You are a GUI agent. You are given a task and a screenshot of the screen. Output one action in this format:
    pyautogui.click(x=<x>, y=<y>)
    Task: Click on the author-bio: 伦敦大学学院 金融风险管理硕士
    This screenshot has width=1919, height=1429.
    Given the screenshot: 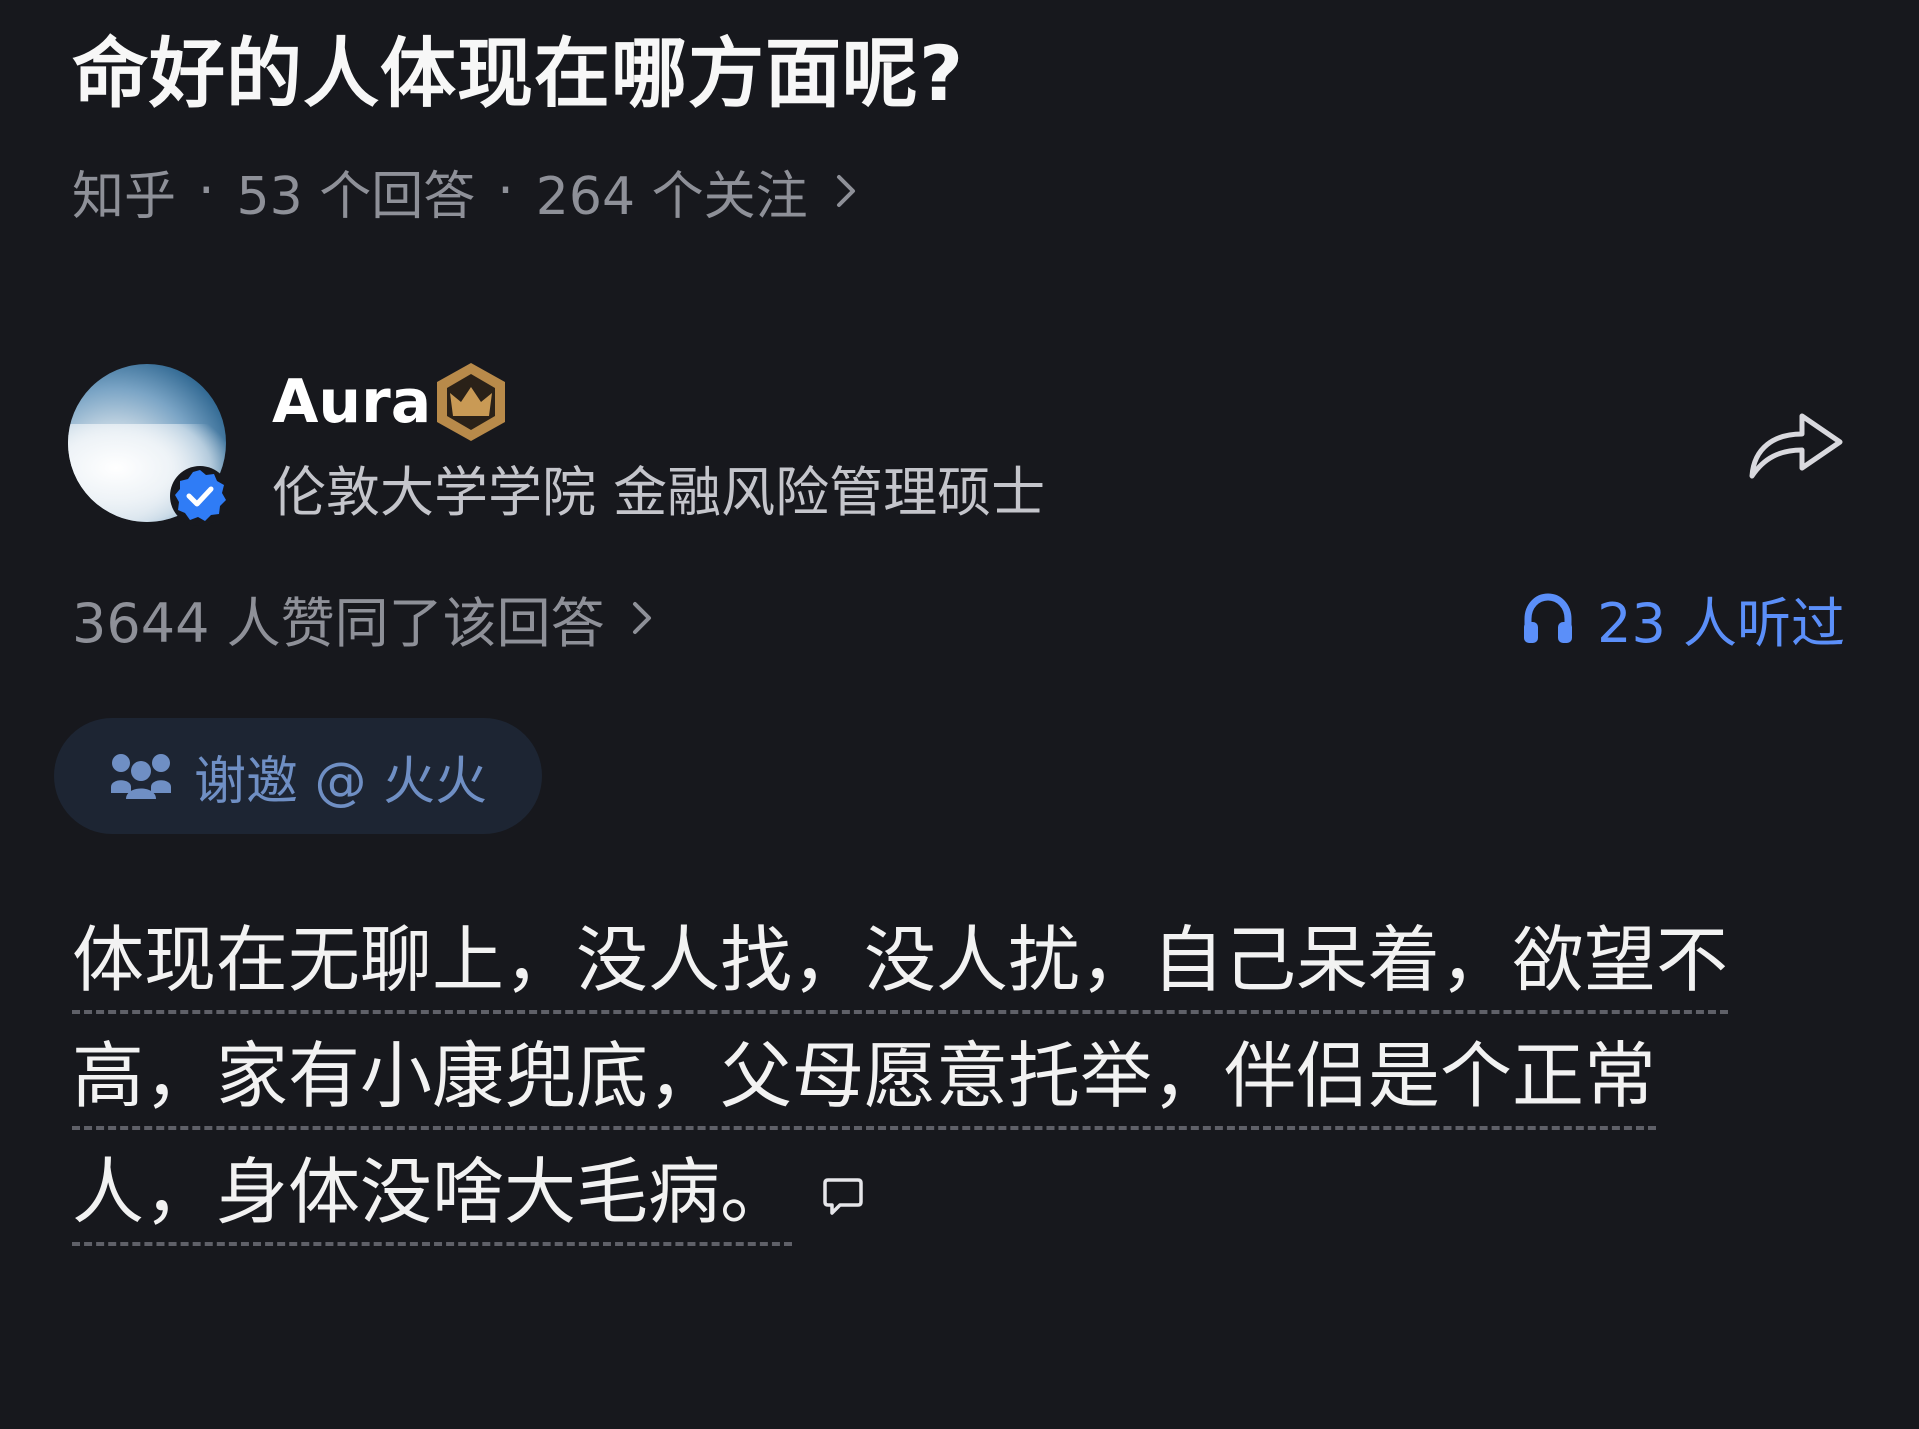 What is the action you would take?
    pyautogui.click(x=659, y=492)
    